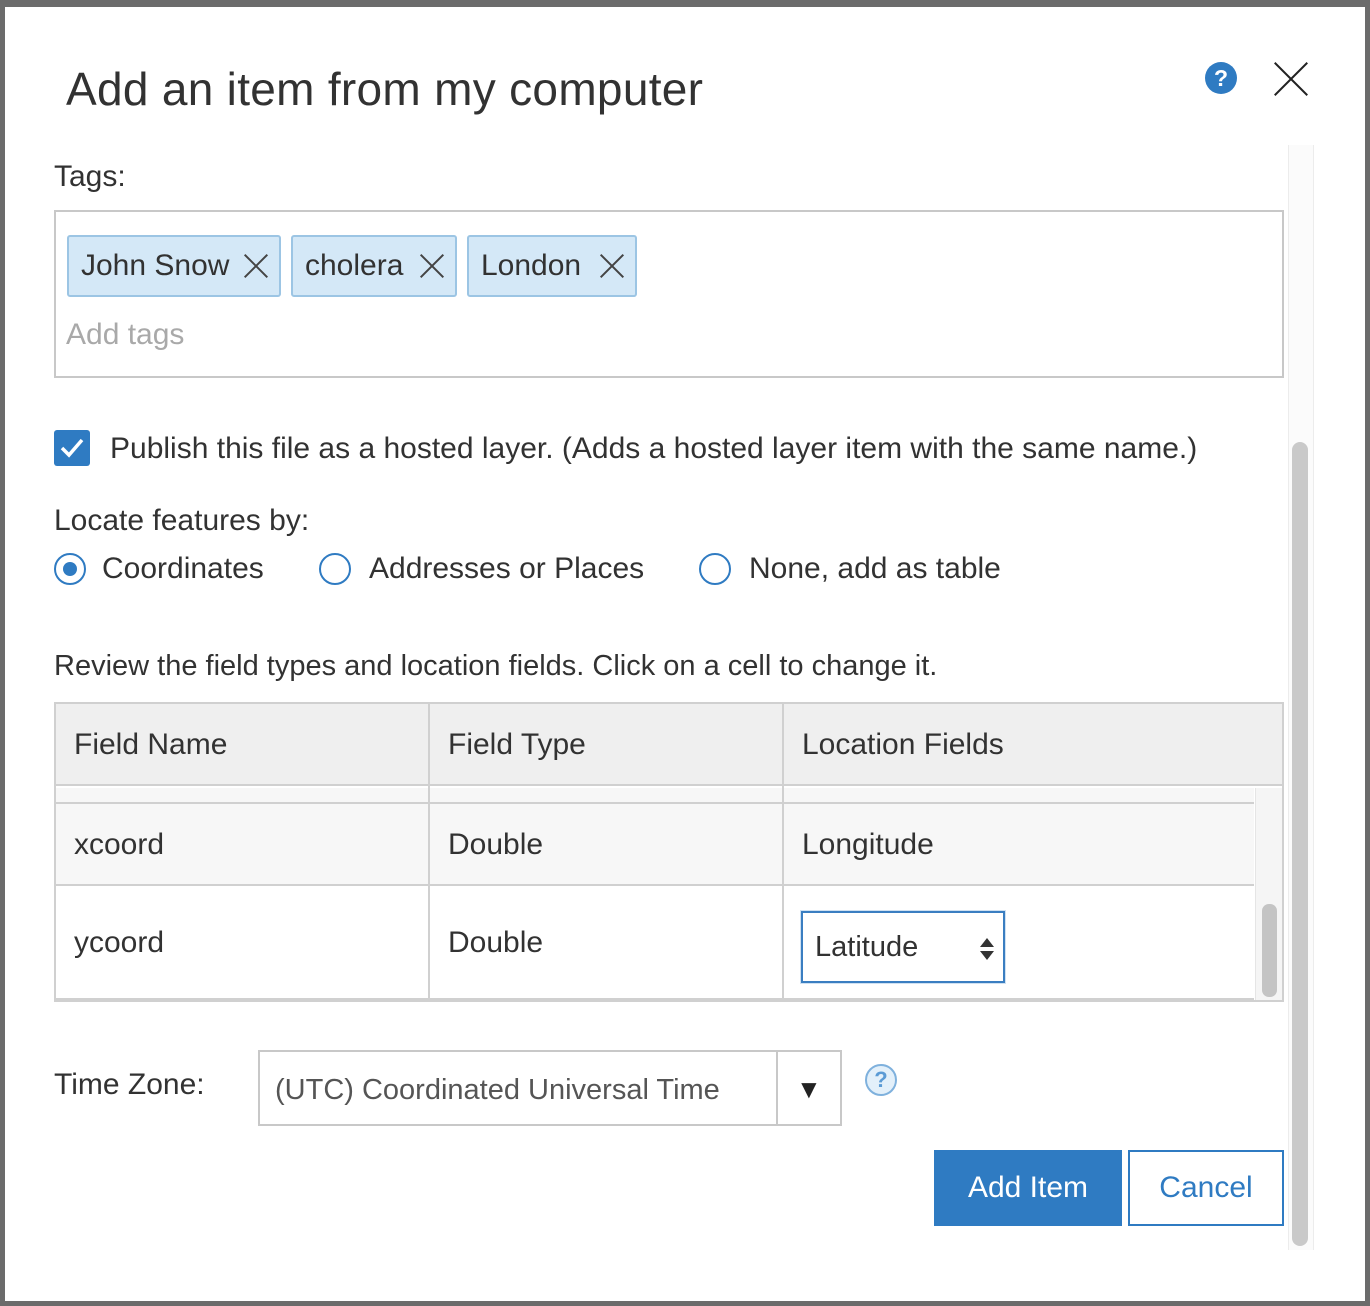 Image resolution: width=1370 pixels, height=1306 pixels. What do you see at coordinates (809, 1089) in the screenshot?
I see `dropdown-arrow-icon: ▼` at bounding box center [809, 1089].